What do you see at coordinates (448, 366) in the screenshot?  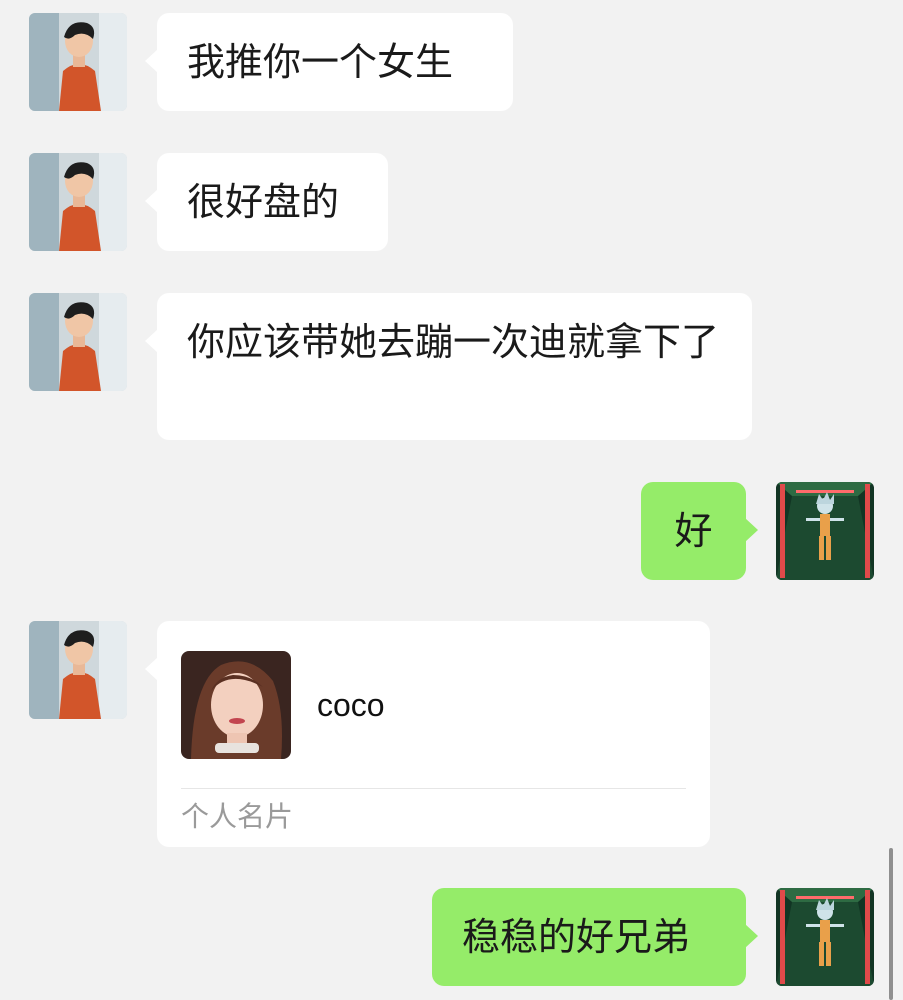 I see `message-bubble-received: 你应该带她去蹦一次迪就拿下了` at bounding box center [448, 366].